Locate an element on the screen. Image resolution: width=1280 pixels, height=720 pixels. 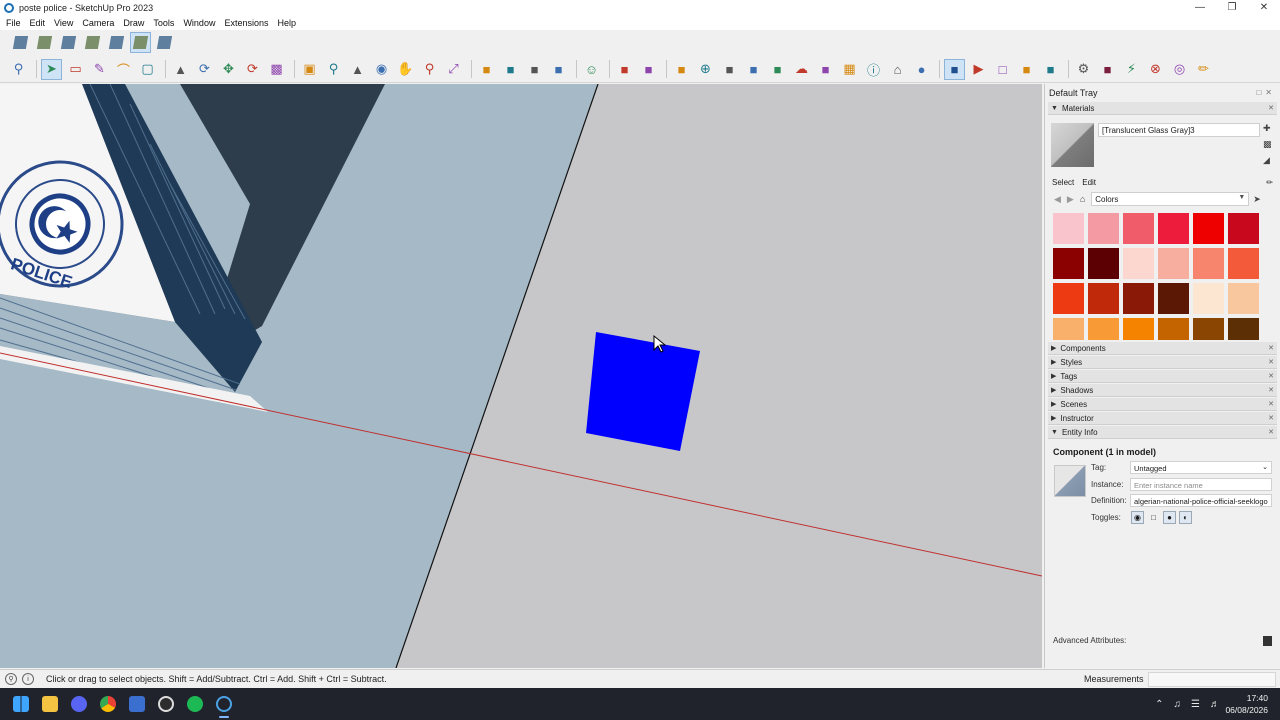
panel-close-icon: ✕ is located at coordinates (1271, 108).